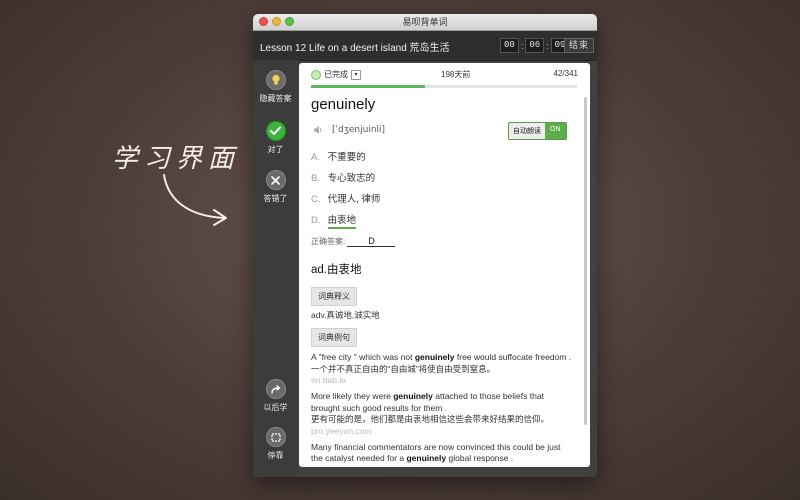  Describe the element at coordinates (442, 131) in the screenshot. I see `pronunciation-row: [ˈdʒenjuinli] 自动朗读 ON` at that location.